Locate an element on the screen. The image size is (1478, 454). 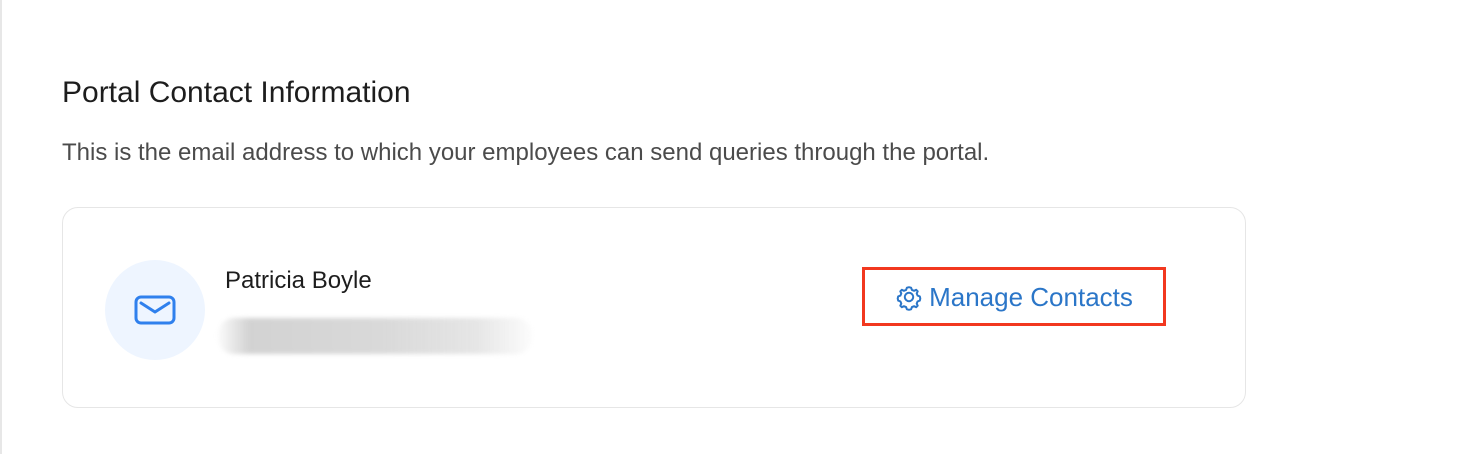
contact-avatar is located at coordinates (155, 310).